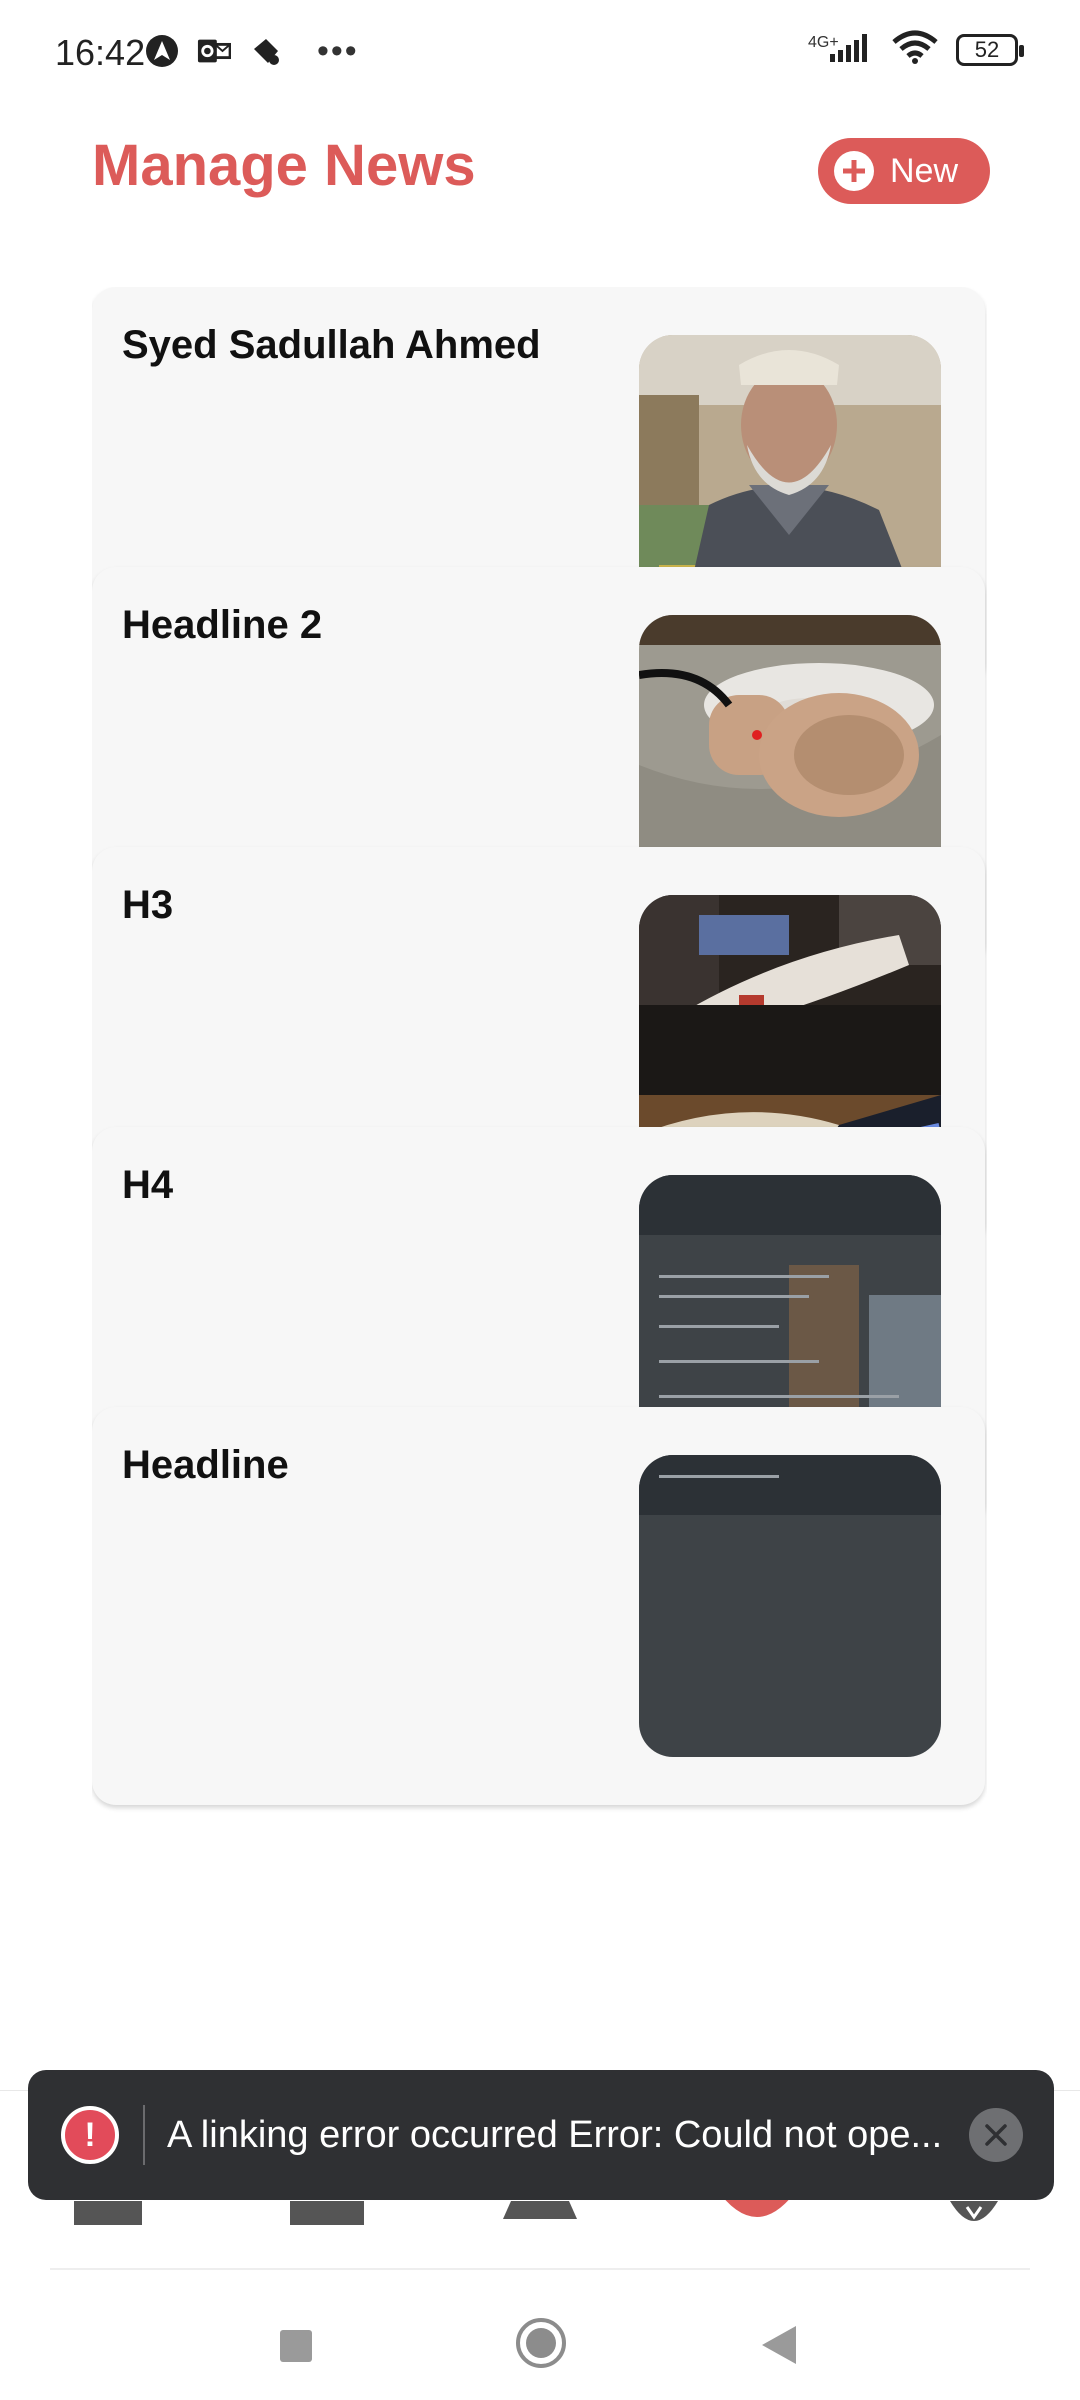 The width and height of the screenshot is (1080, 2400). I want to click on home-icon, so click(541, 2343).